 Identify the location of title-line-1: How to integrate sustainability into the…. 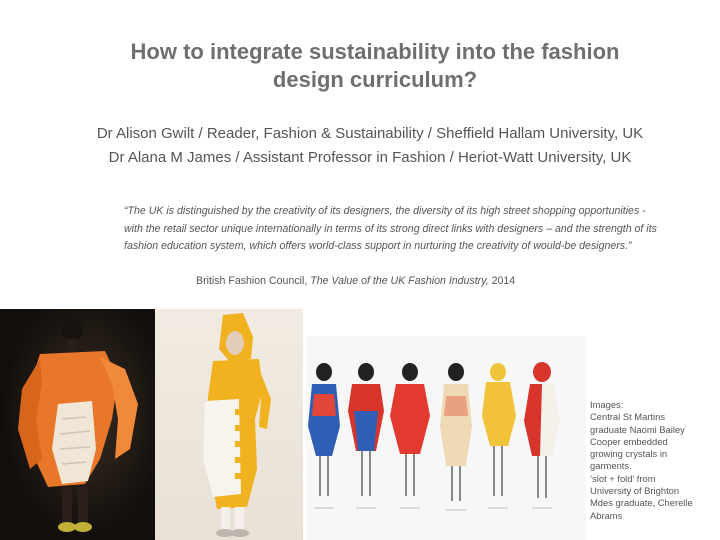
(375, 51).